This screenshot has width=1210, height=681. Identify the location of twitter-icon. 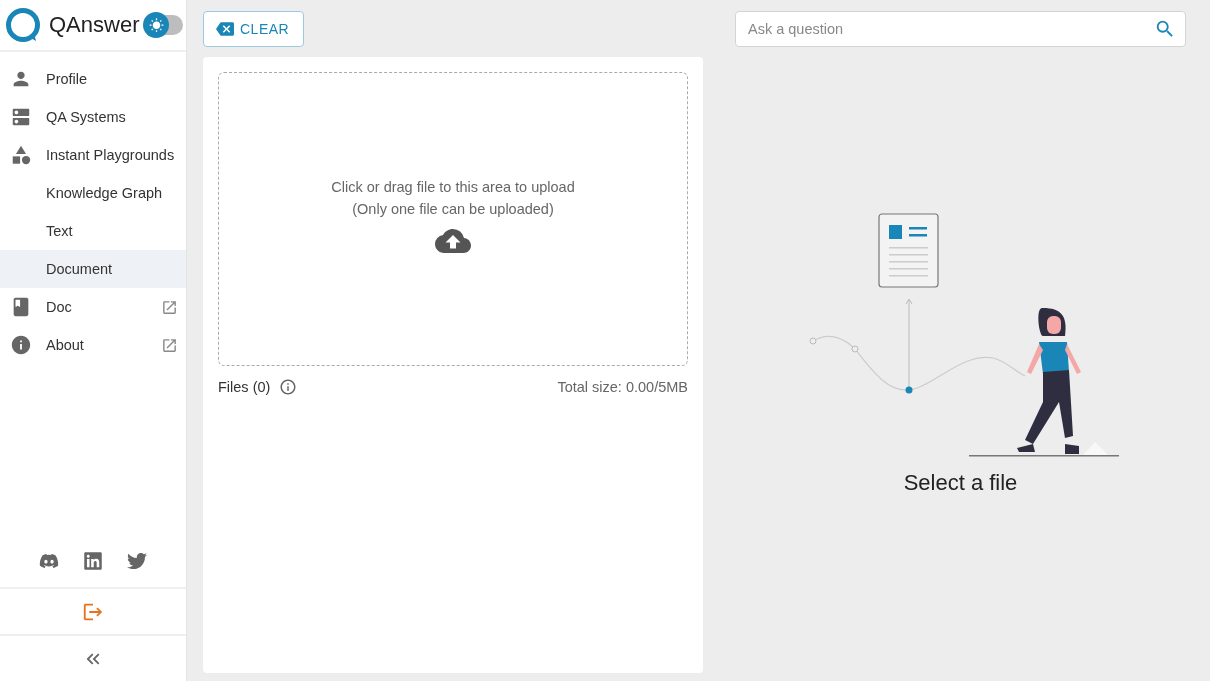
(137, 561).